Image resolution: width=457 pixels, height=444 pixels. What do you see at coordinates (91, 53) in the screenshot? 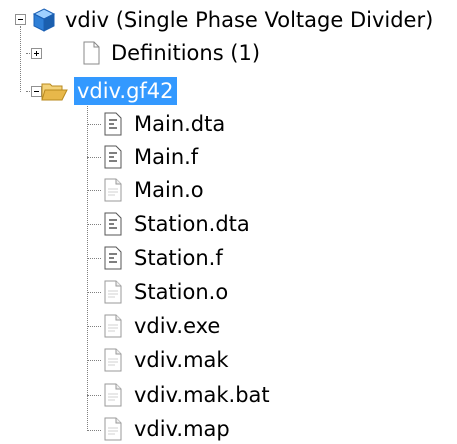
I see `document-icon` at bounding box center [91, 53].